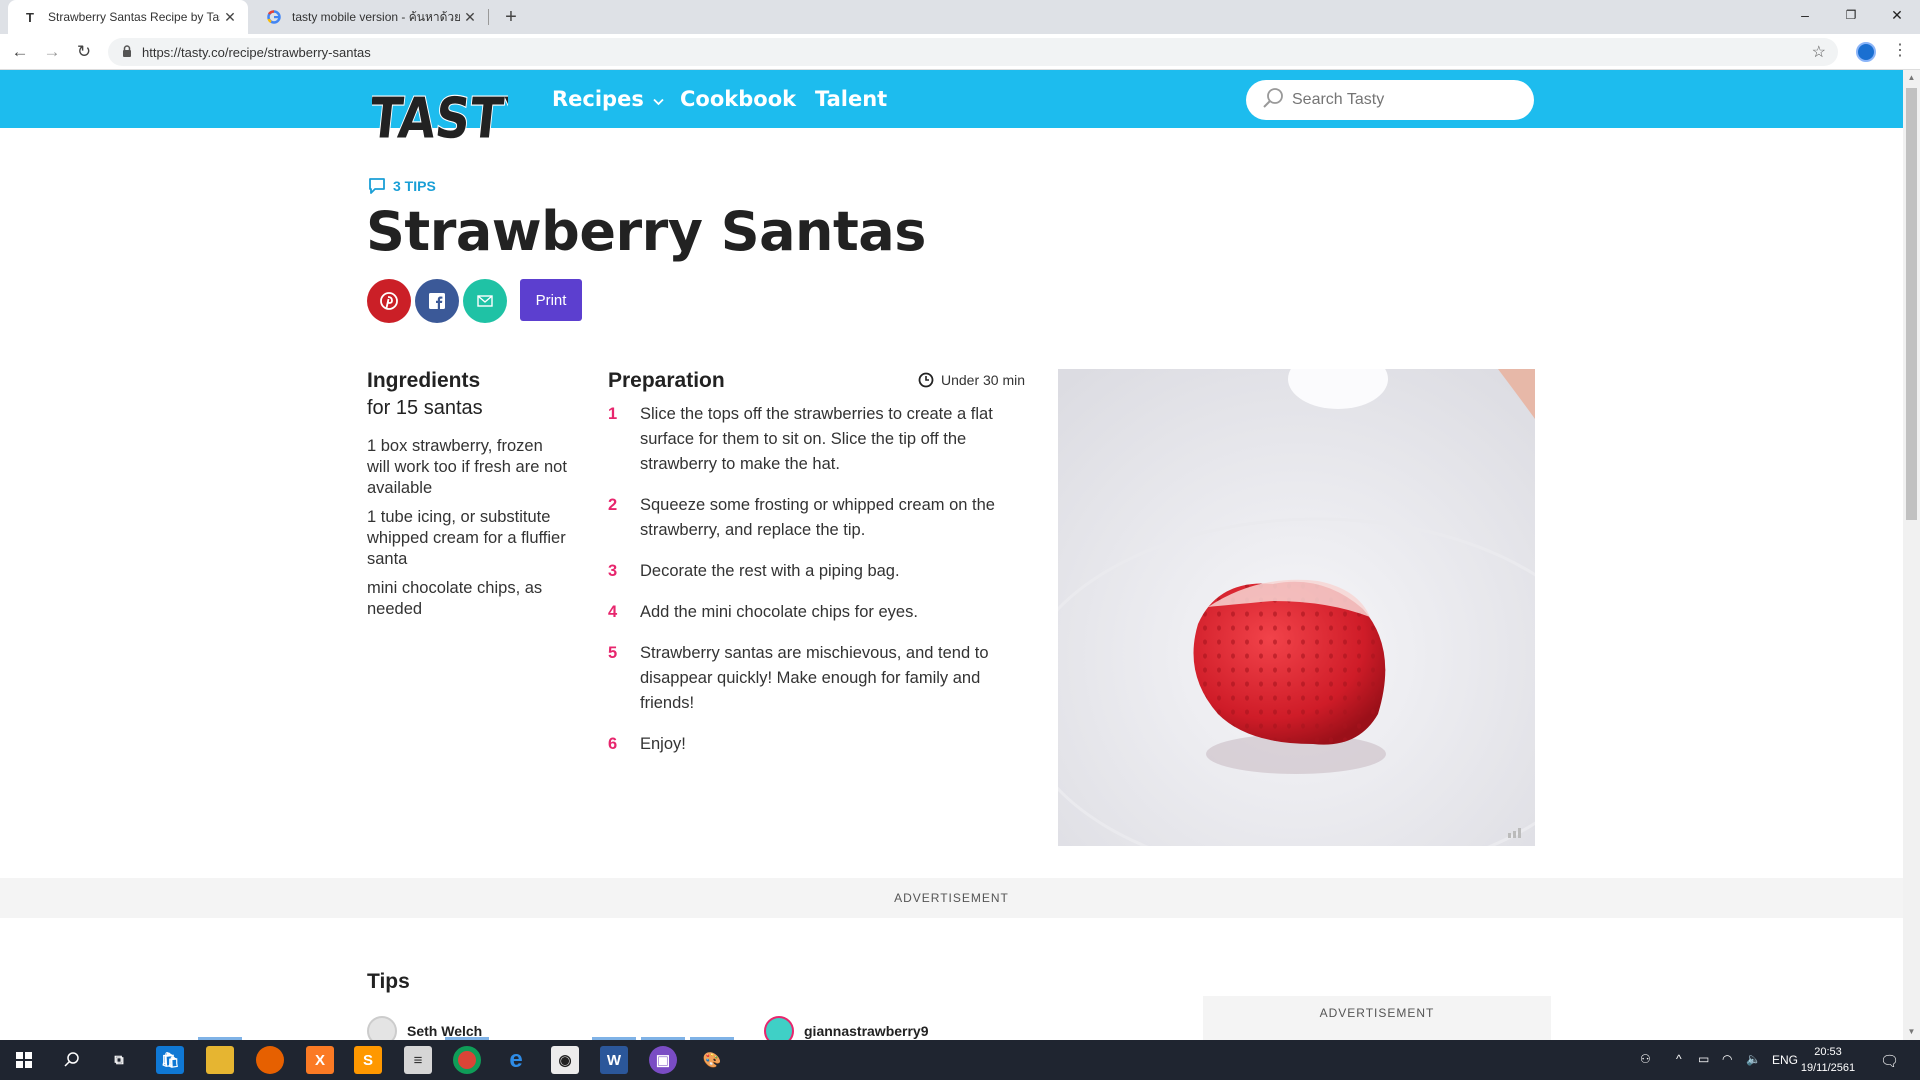 The width and height of the screenshot is (1920, 1080). What do you see at coordinates (712, 1060) in the screenshot?
I see `paint-icon: 🎨` at bounding box center [712, 1060].